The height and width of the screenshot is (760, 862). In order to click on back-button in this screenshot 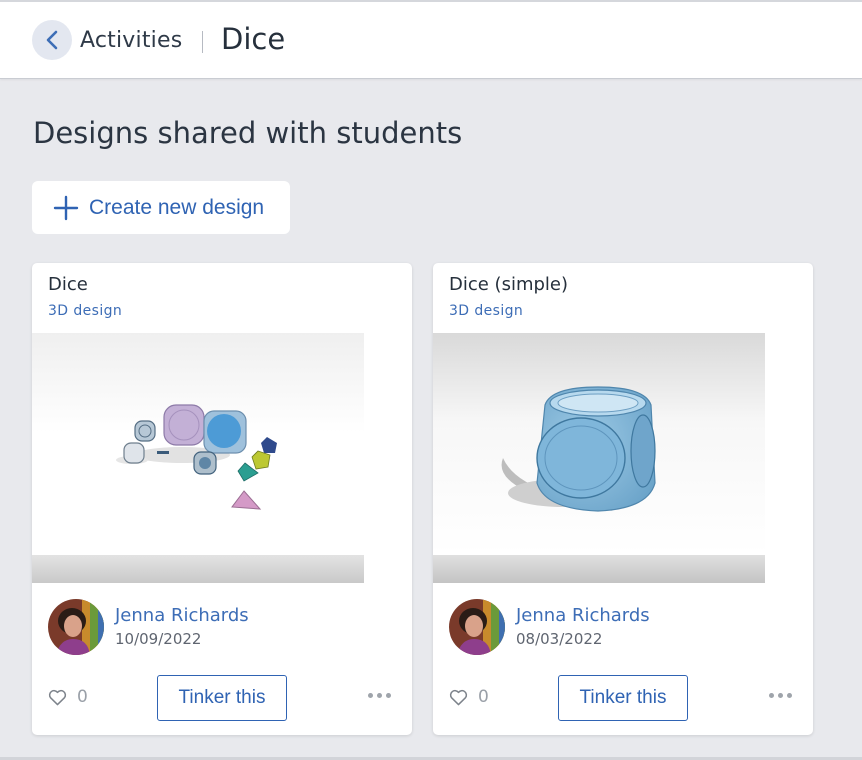, I will do `click(52, 40)`.